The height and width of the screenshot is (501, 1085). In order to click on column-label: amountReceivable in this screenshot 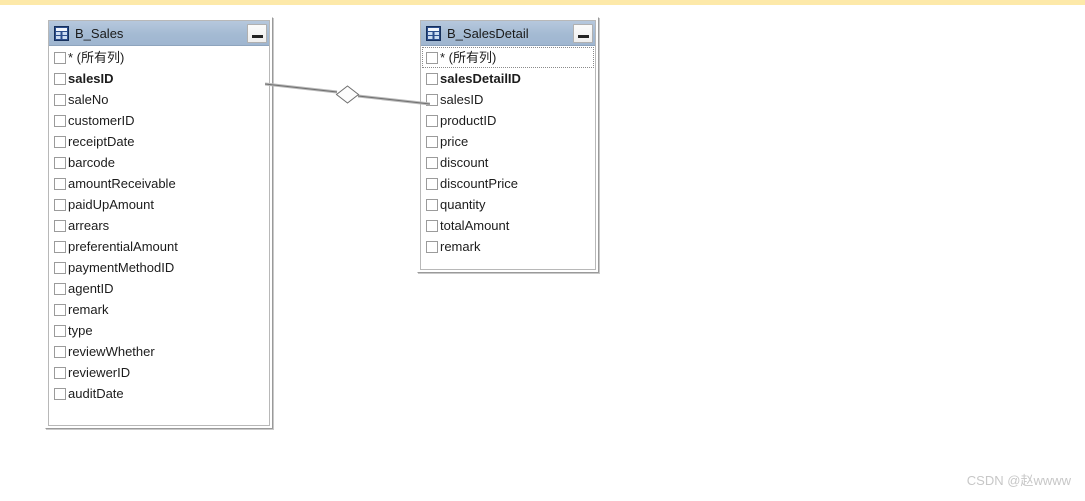, I will do `click(122, 183)`.